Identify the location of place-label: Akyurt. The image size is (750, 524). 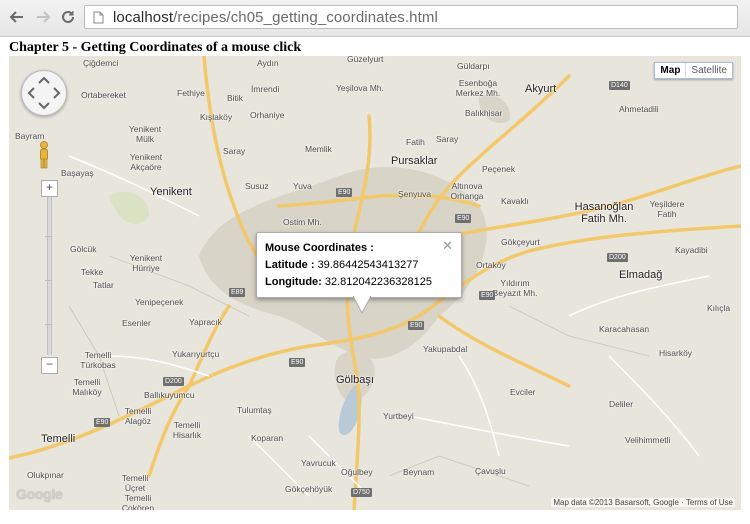
(541, 89).